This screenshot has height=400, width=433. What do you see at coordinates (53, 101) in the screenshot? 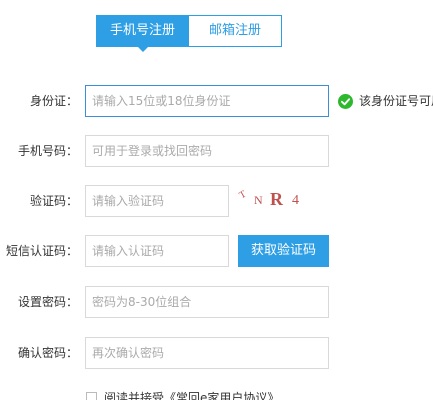
I see `id-card-label: 身份证：` at bounding box center [53, 101].